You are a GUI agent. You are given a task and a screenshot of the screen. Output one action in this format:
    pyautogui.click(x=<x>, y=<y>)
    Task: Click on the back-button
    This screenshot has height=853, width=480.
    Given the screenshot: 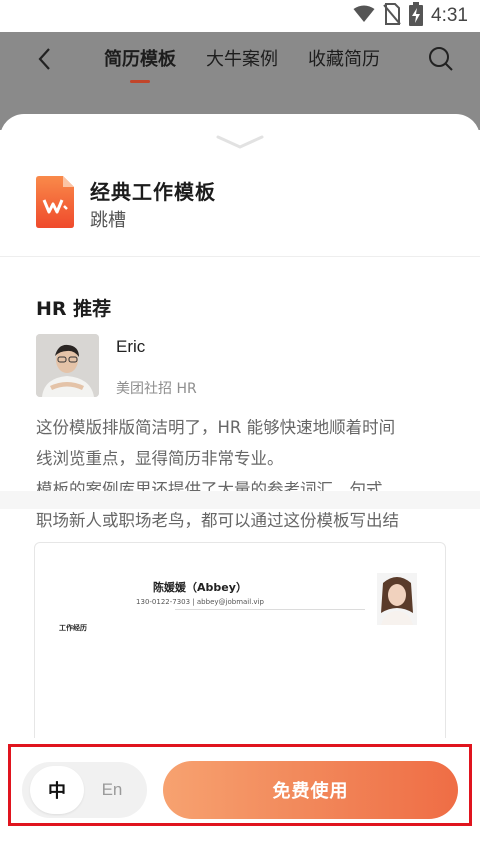 What is the action you would take?
    pyautogui.click(x=46, y=59)
    